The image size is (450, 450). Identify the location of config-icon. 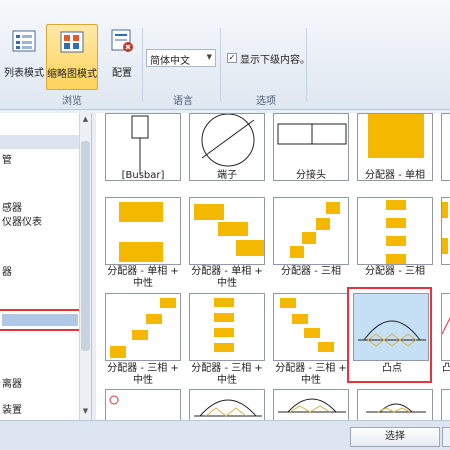
(122, 40).